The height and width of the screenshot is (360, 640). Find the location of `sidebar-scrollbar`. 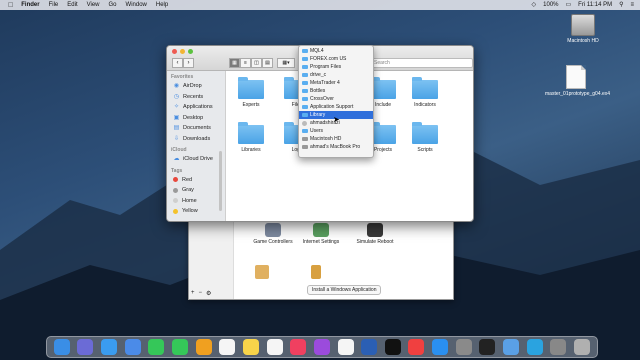

sidebar-scrollbar is located at coordinates (220, 181).